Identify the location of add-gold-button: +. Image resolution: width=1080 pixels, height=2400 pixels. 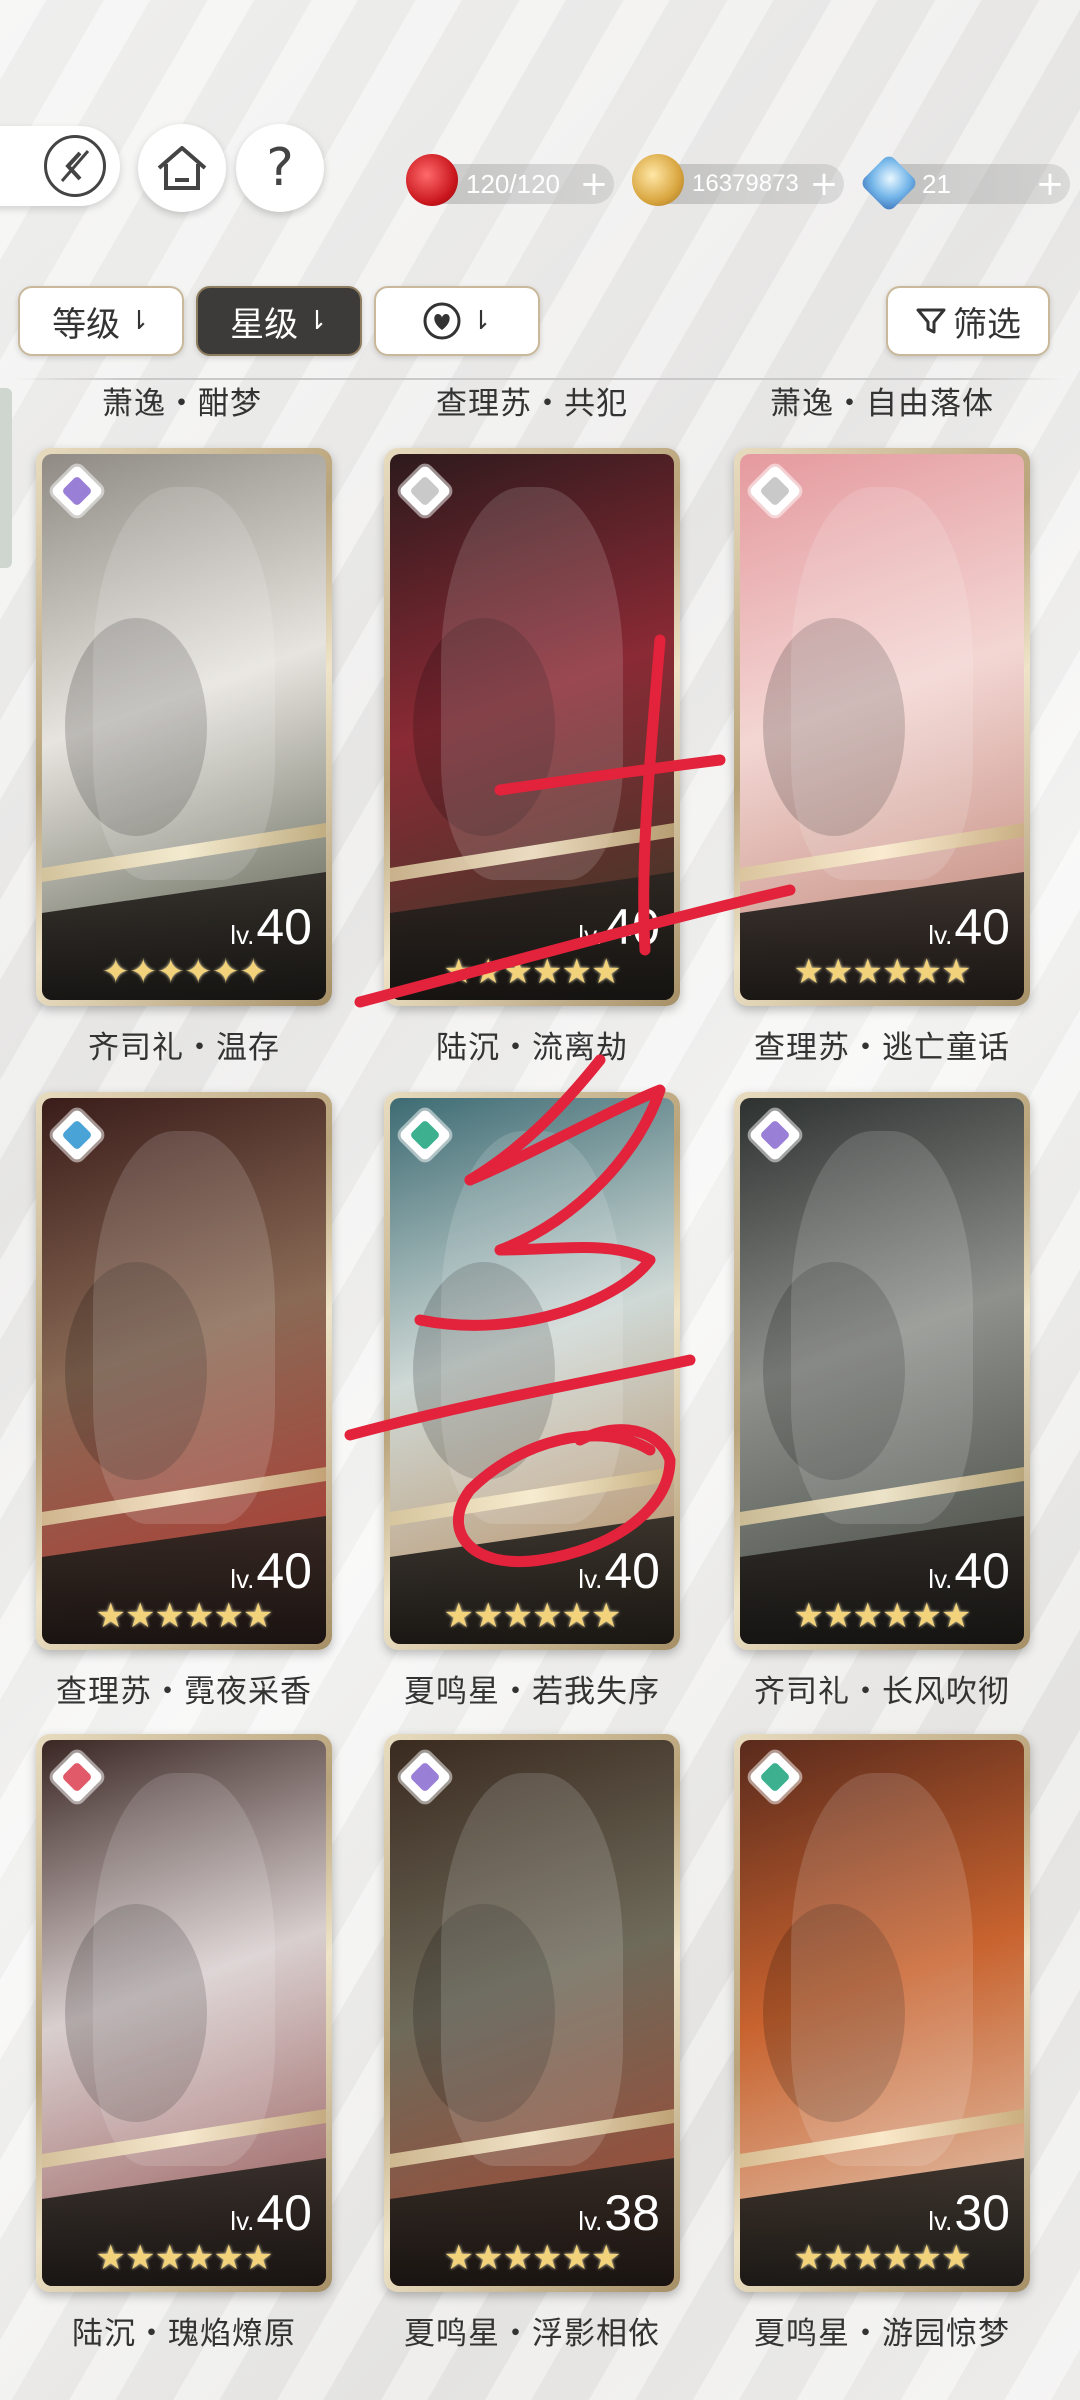
(824, 184).